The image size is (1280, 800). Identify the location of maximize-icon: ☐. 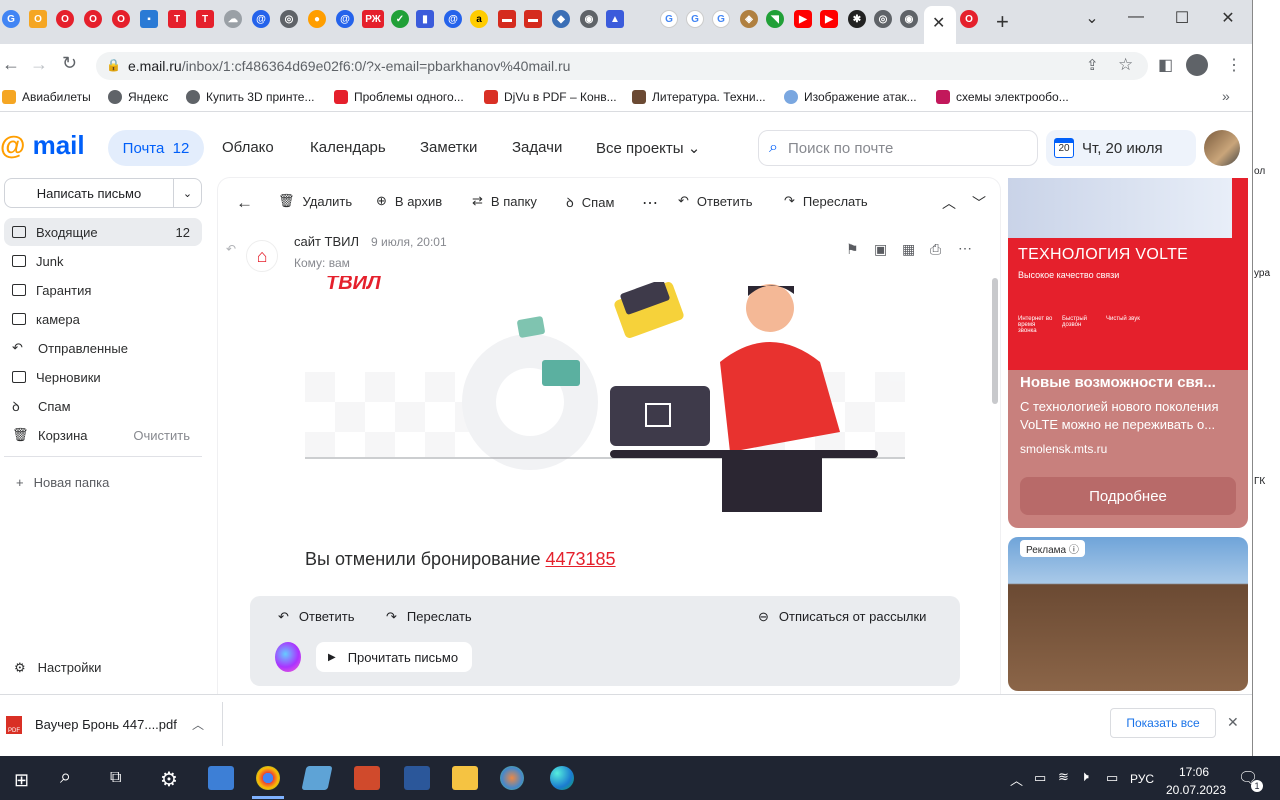
(1182, 18).